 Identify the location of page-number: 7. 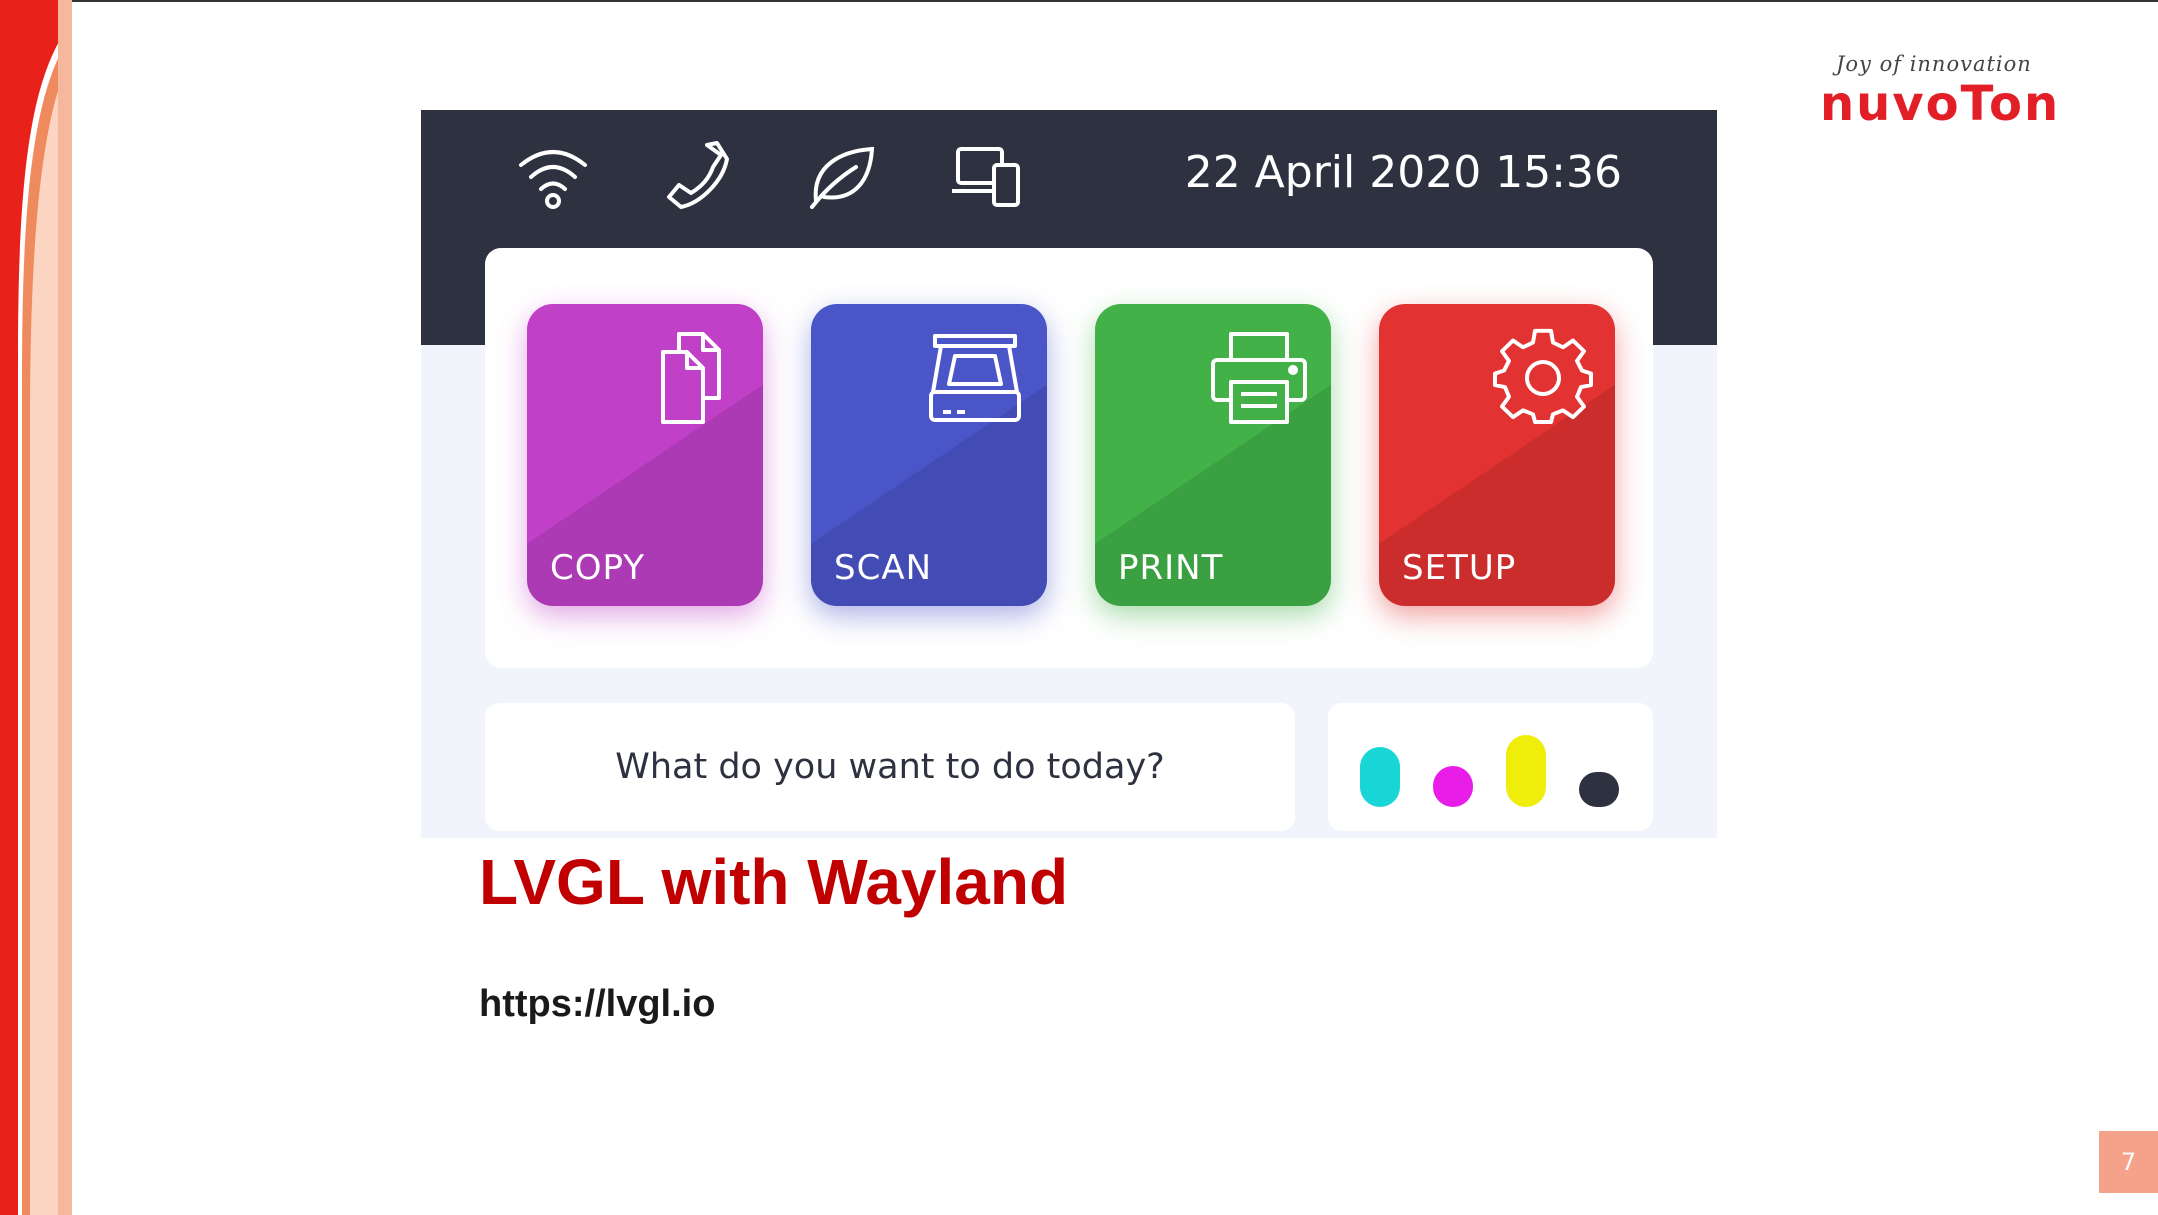
(2128, 1162).